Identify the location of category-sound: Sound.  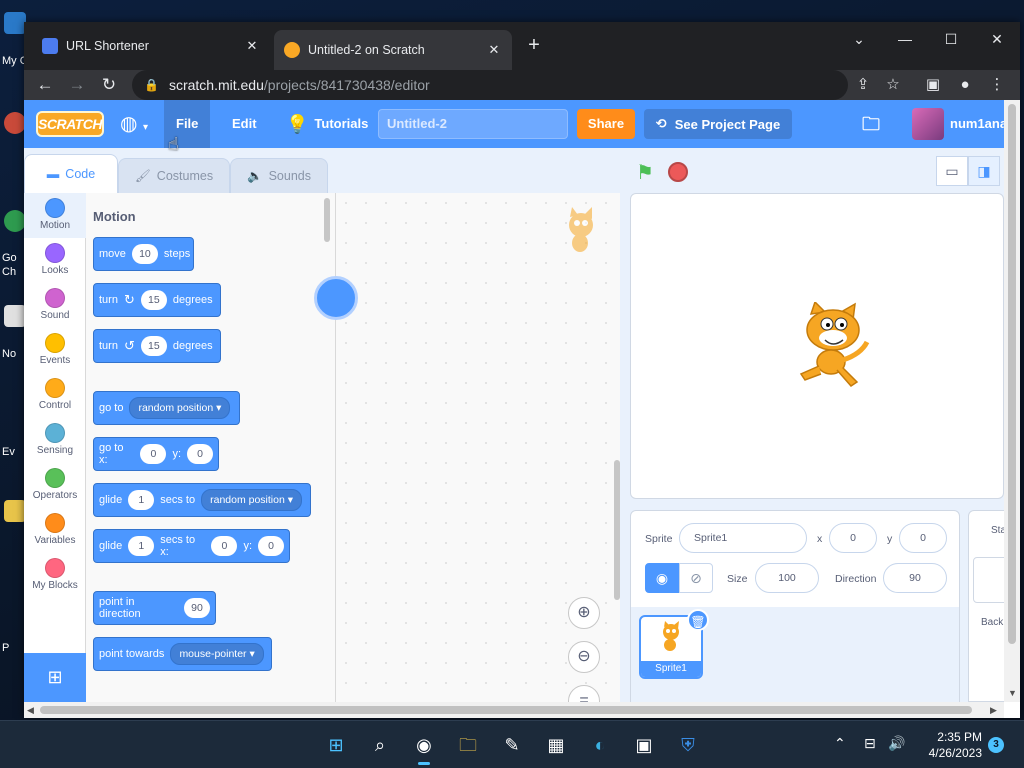
(55, 305).